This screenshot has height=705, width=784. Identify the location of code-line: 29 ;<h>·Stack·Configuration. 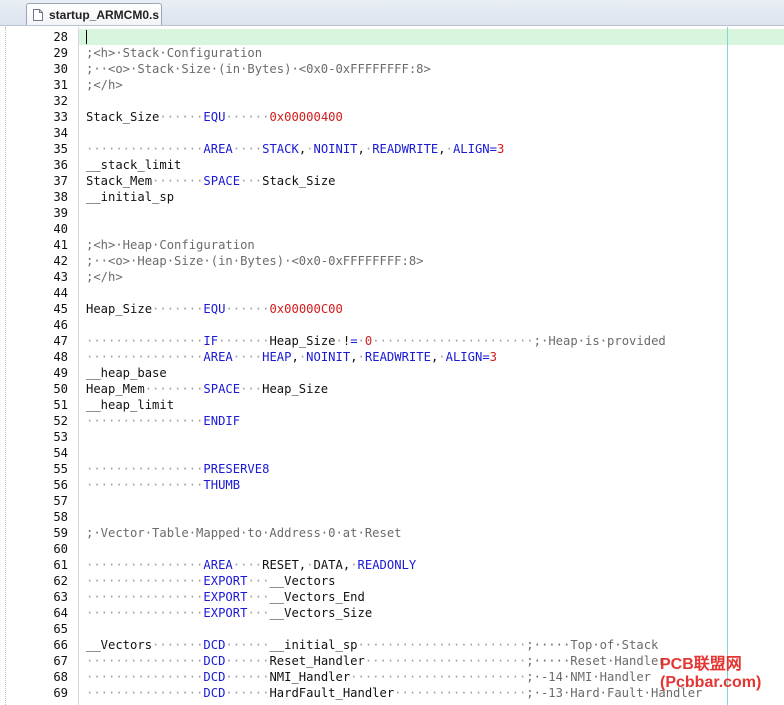
(392, 53).